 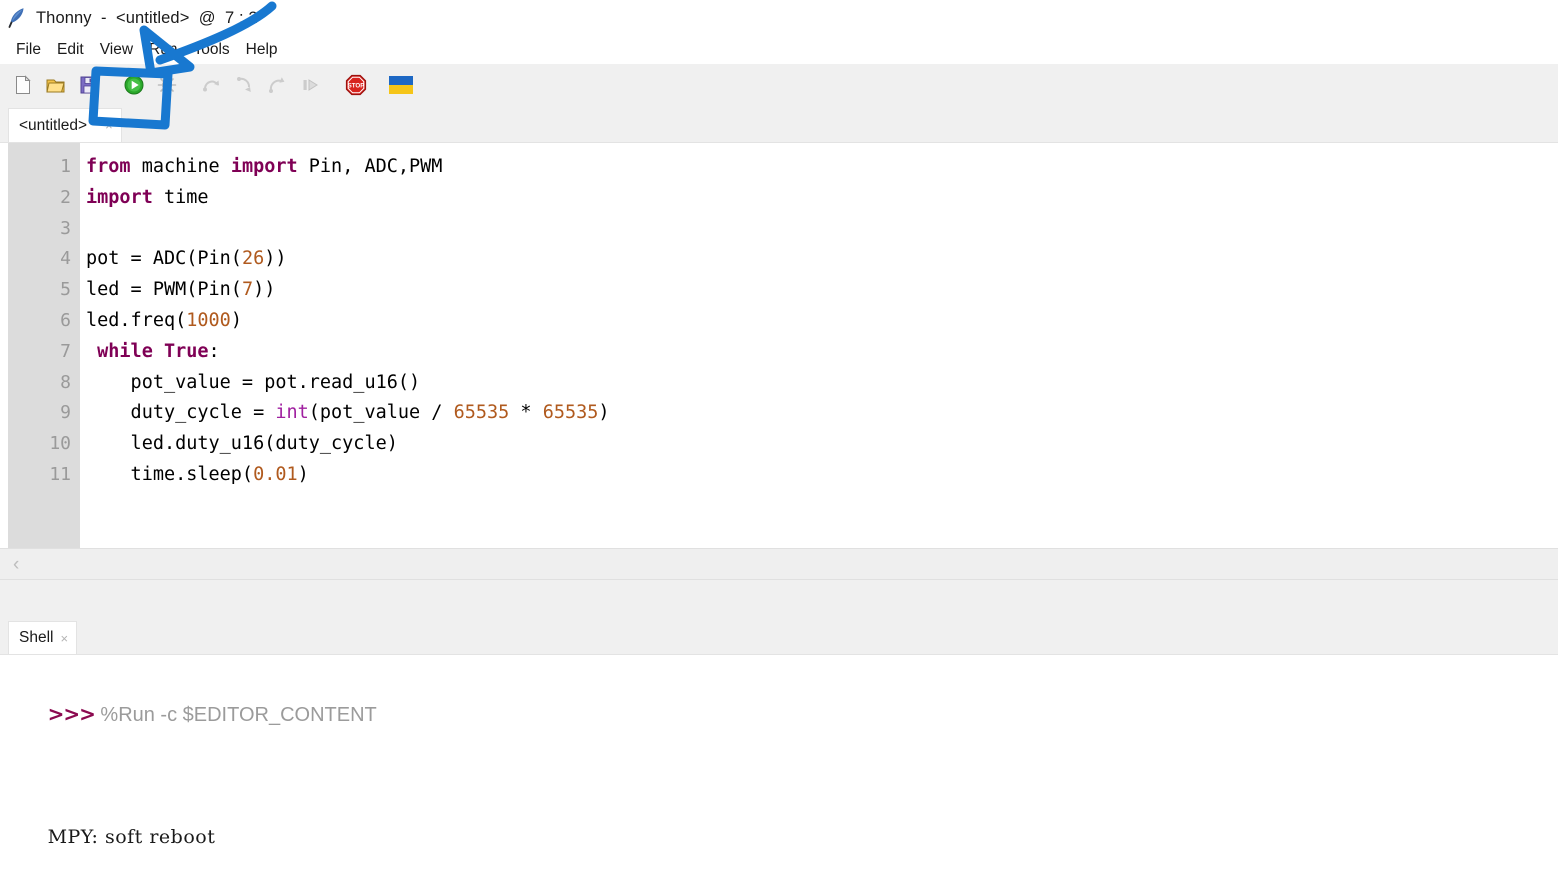 What do you see at coordinates (822, 383) in the screenshot?
I see `code-line: pot_value = pot.read_u16()` at bounding box center [822, 383].